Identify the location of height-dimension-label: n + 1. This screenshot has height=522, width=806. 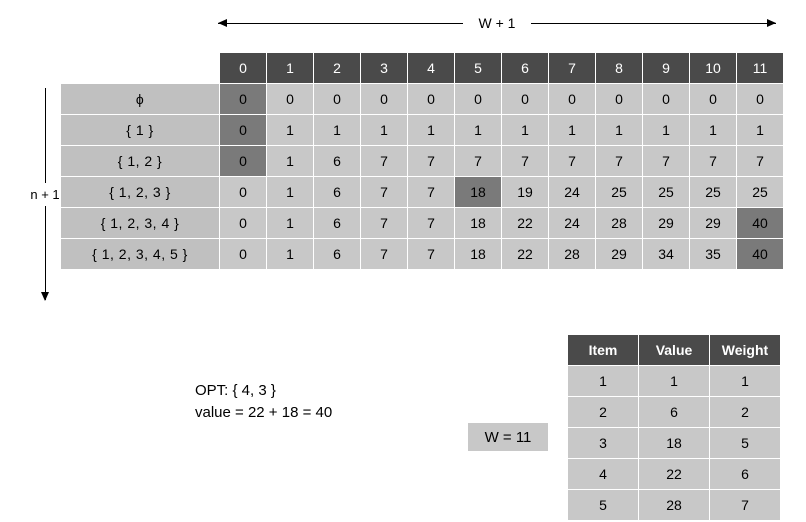
(45, 194).